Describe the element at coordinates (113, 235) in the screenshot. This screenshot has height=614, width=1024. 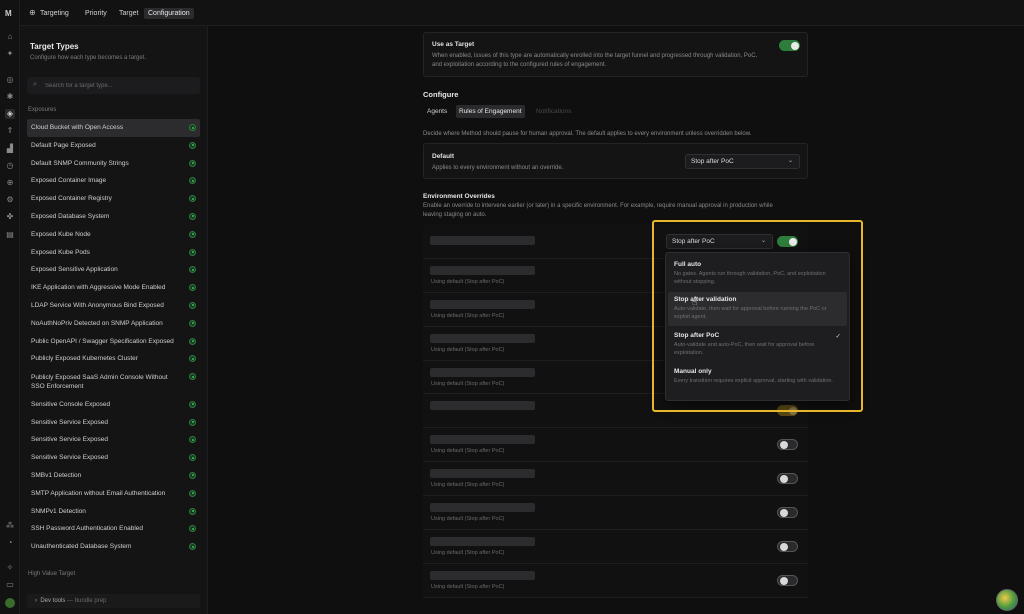
I see `list-item: Exposed Kube Node` at that location.